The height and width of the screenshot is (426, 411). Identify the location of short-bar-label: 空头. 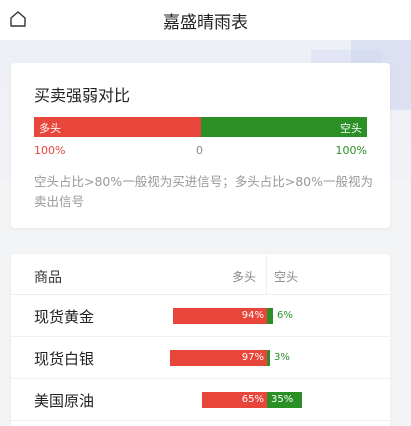
(351, 128).